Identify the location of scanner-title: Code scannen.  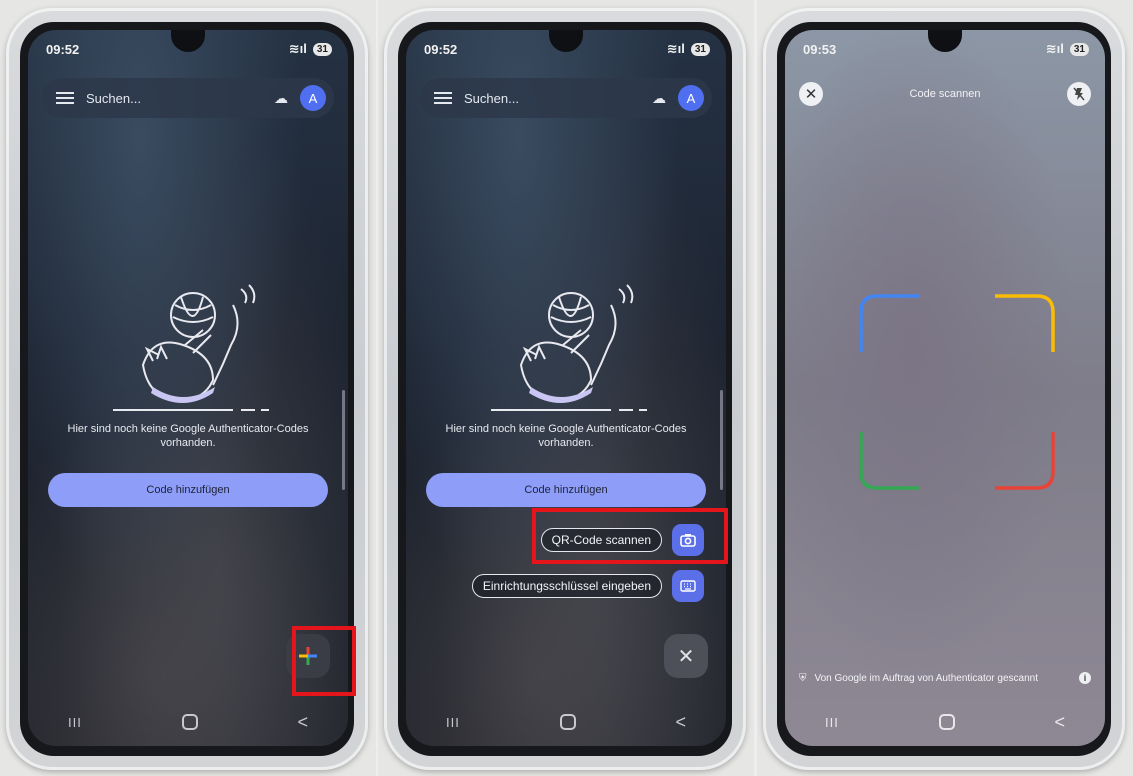
(945, 94).